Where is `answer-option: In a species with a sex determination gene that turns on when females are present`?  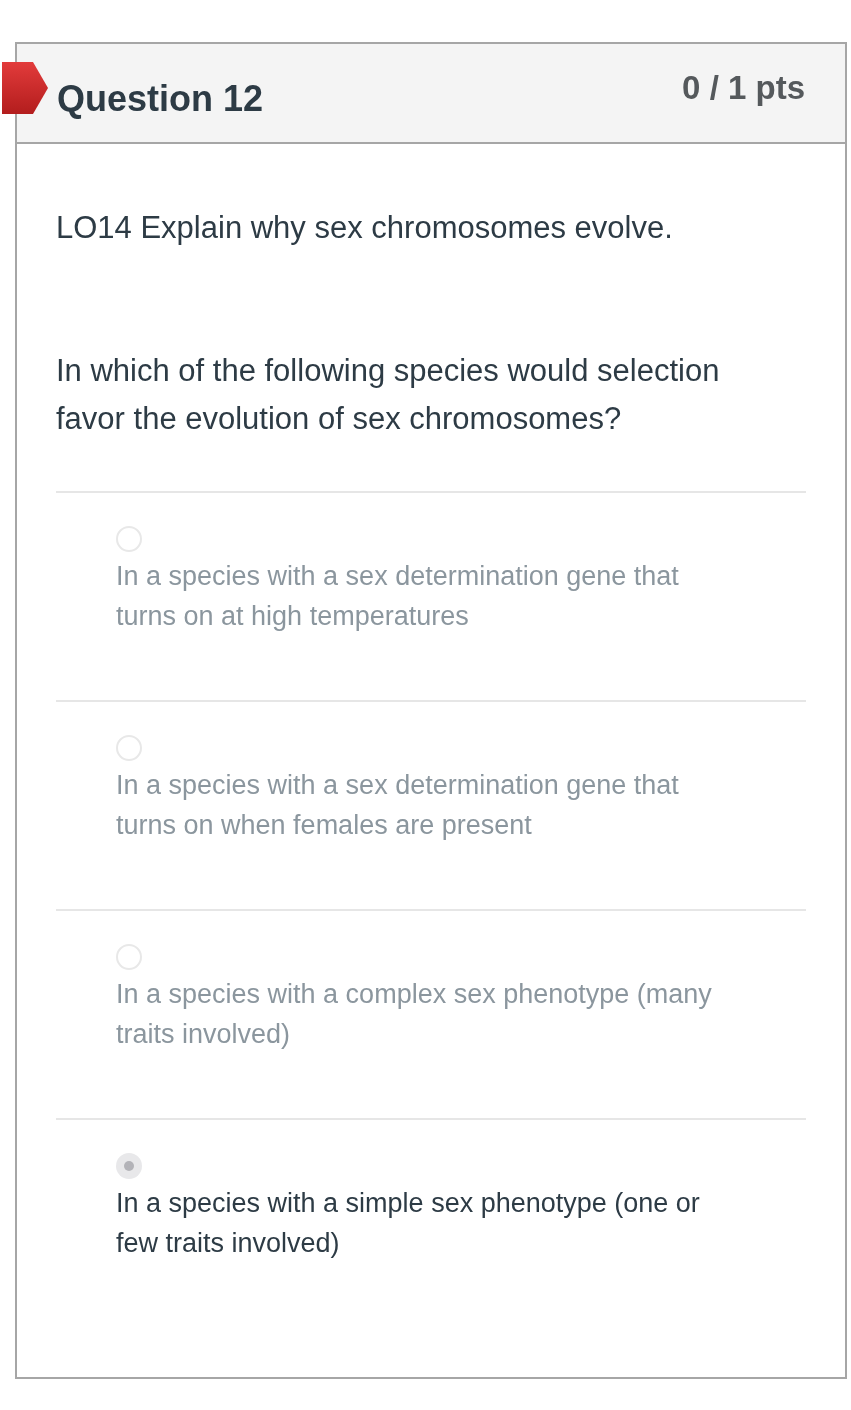
answer-option: In a species with a sex determination gene that turns on when females are present is located at coordinates (426, 805).